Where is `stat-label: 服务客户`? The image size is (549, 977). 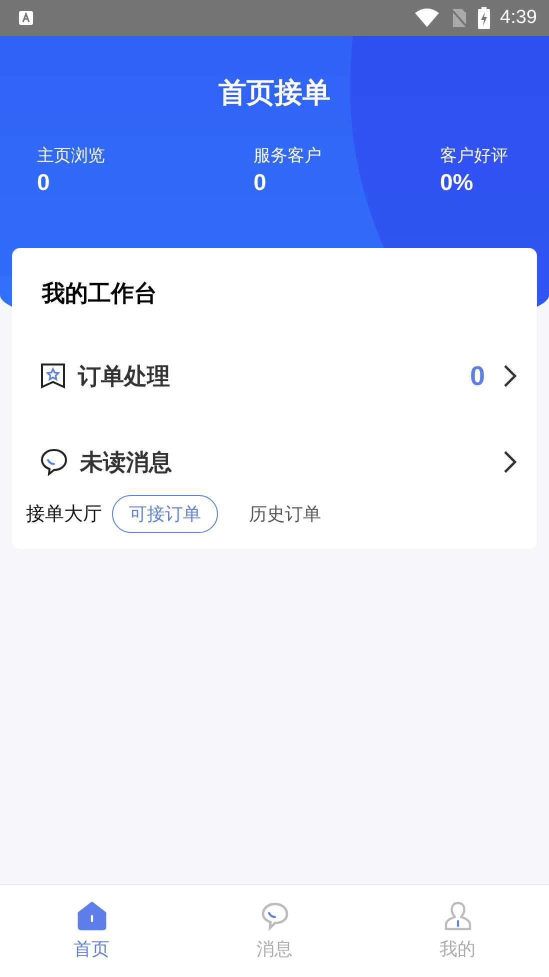
stat-label: 服务客户 is located at coordinates (288, 156).